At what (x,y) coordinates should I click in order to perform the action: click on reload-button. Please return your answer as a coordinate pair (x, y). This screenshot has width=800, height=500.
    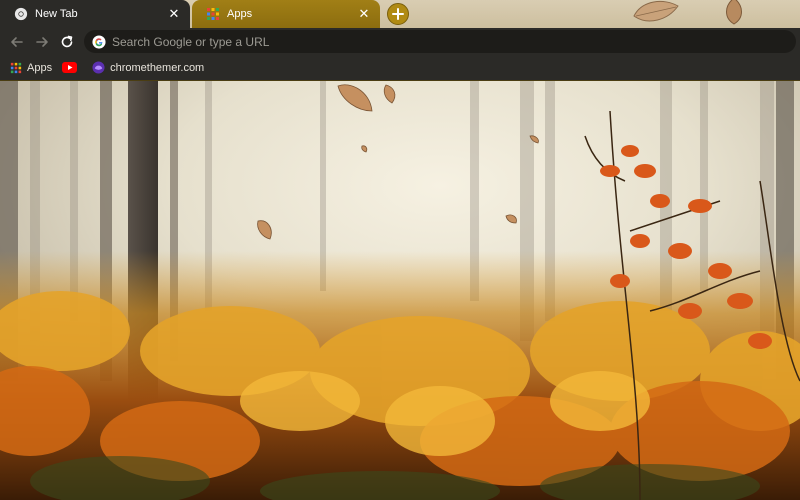
    Looking at the image, I should click on (66, 41).